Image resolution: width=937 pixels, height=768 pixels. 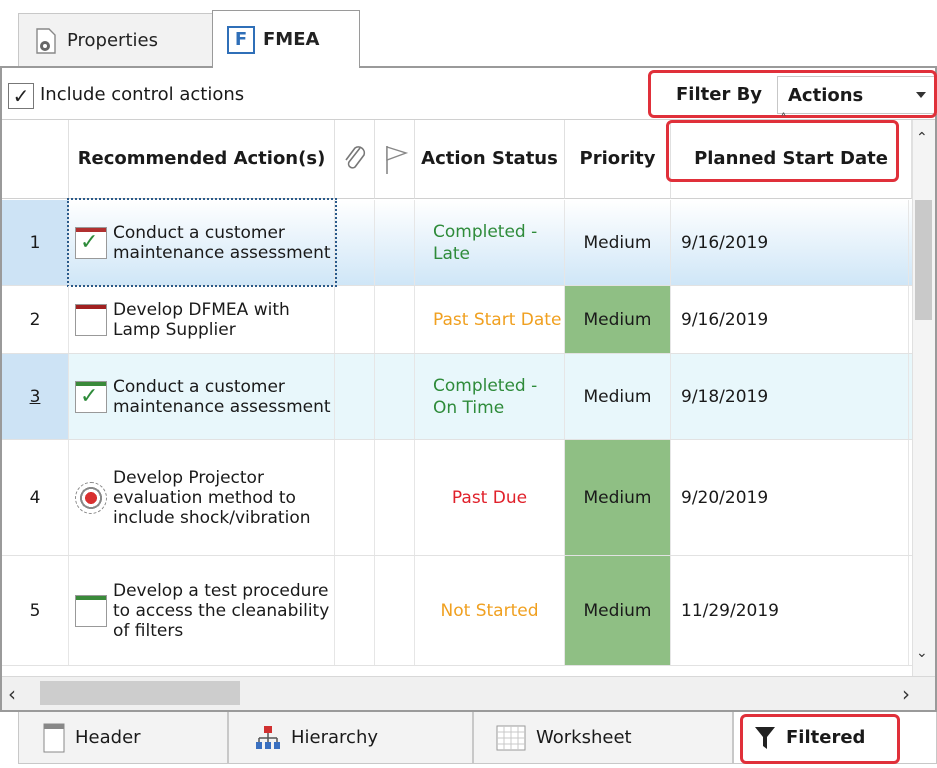 I want to click on action-text: Develop DFMEA with Lamp Supplier, so click(x=201, y=319).